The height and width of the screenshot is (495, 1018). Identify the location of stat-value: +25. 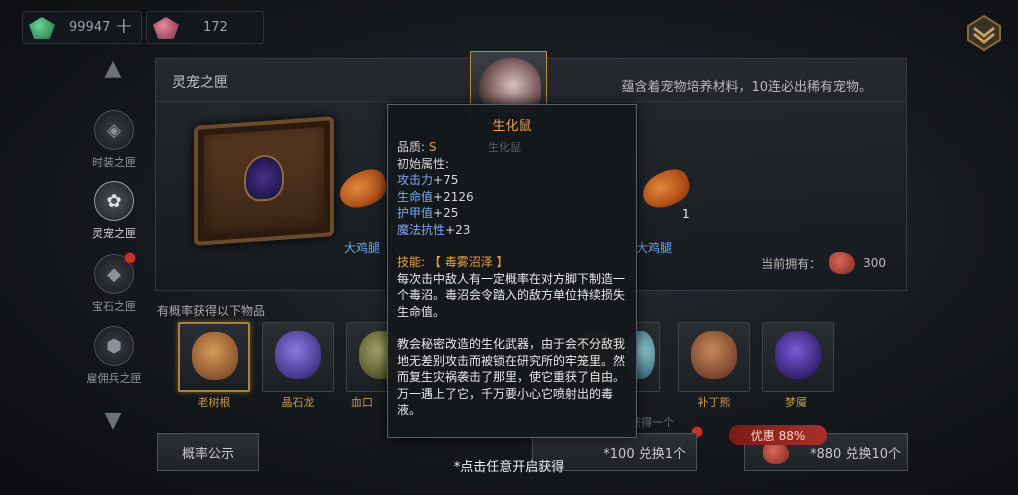
(446, 213).